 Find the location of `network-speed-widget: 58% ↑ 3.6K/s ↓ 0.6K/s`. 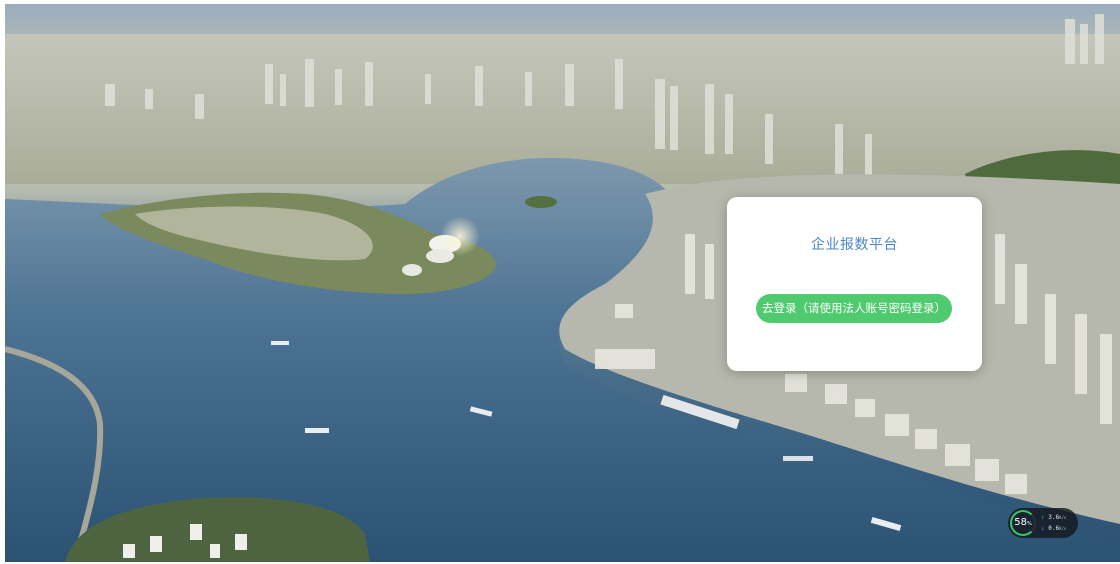

network-speed-widget: 58% ↑ 3.6K/s ↓ 0.6K/s is located at coordinates (1043, 523).